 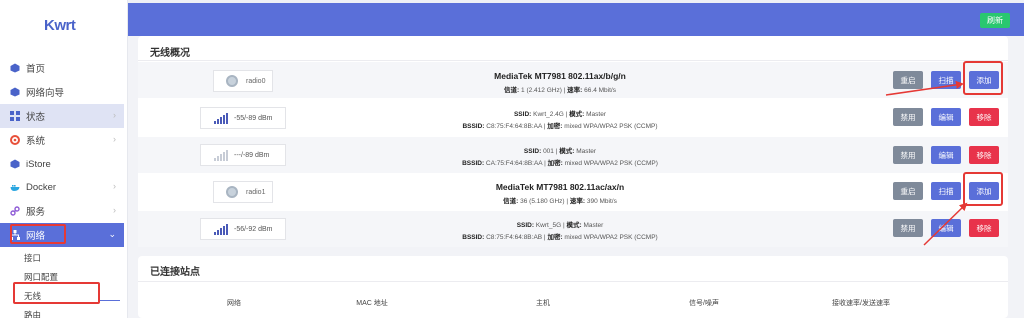 I want to click on annotation-box-wireless, so click(x=56, y=293).